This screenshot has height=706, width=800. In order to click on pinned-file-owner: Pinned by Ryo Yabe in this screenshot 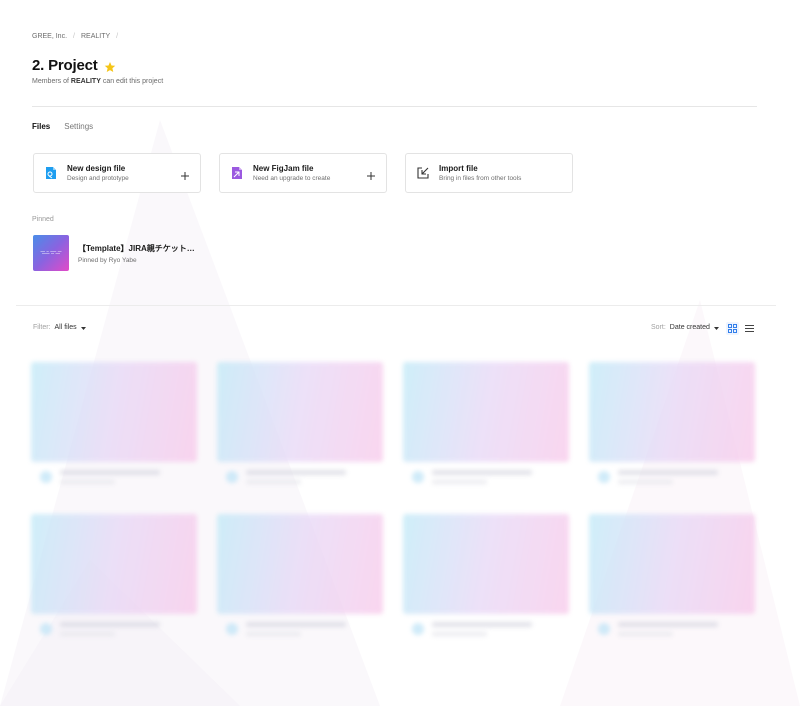, I will do `click(107, 260)`.